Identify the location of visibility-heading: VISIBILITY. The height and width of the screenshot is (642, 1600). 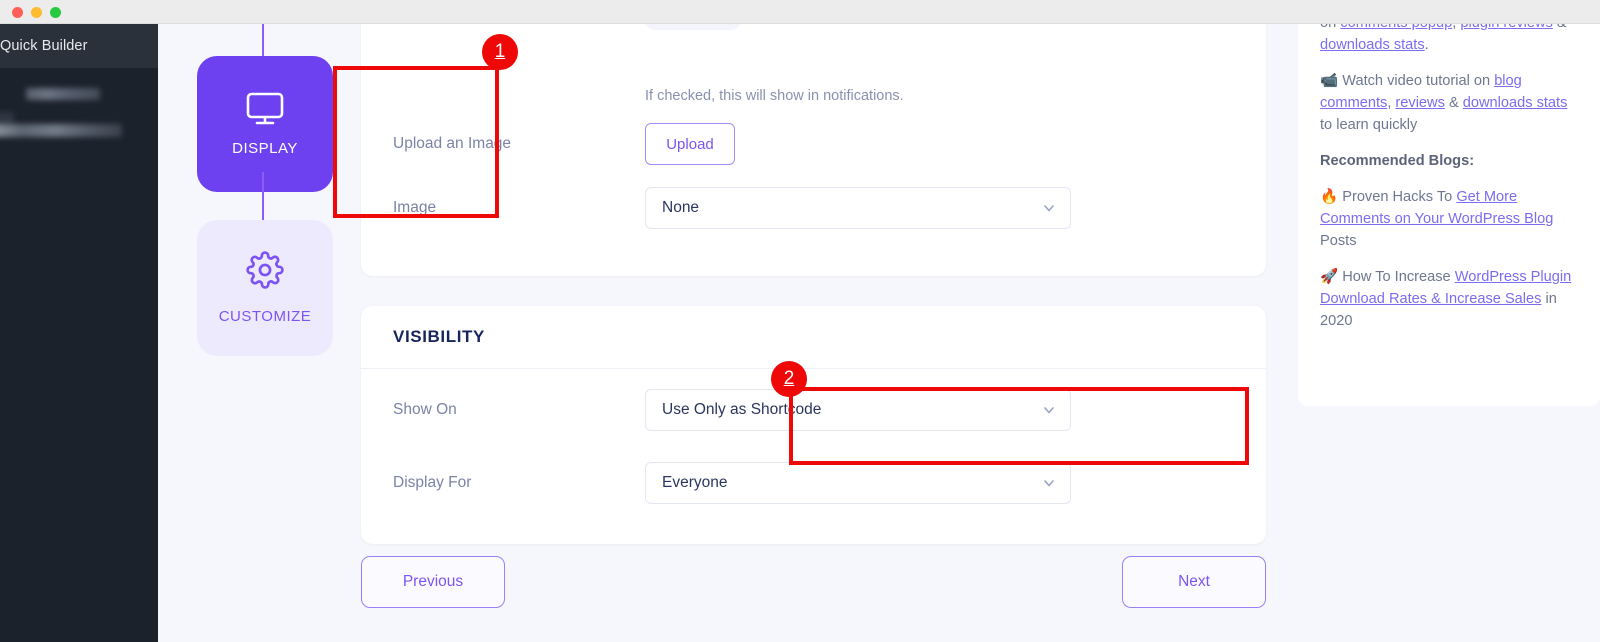
(439, 336).